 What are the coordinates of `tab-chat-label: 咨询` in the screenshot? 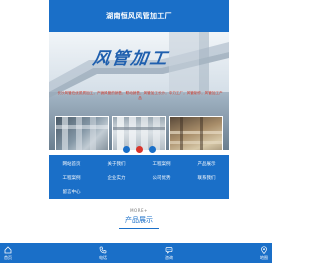 It's located at (169, 257).